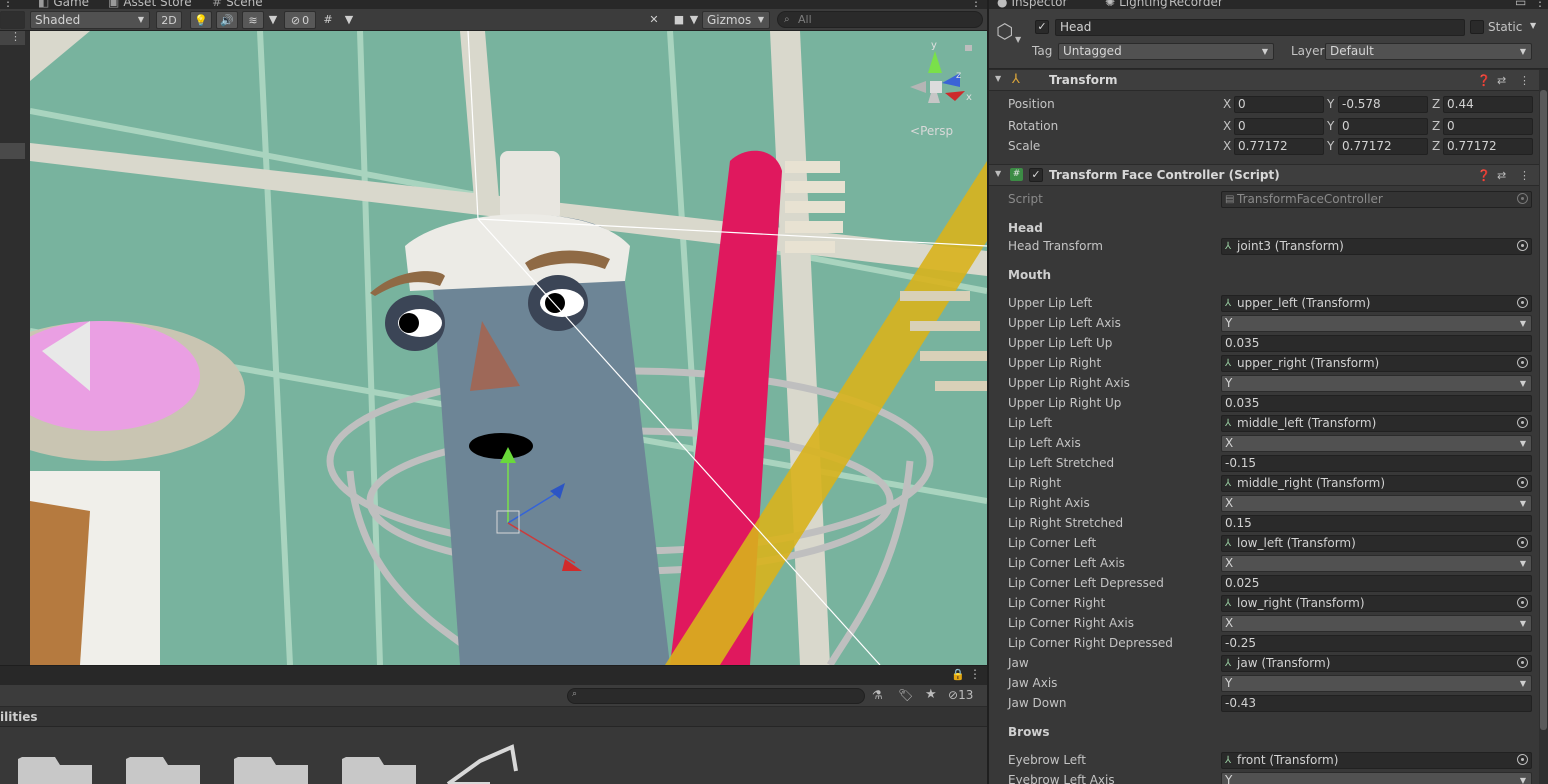 This screenshot has height=784, width=1548. I want to click on tab-asset-store: ▣ Asset Store, so click(150, 4).